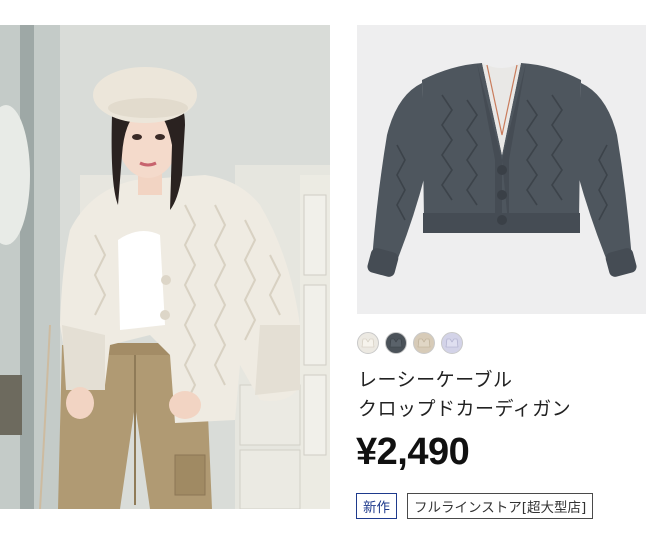  What do you see at coordinates (413, 452) in the screenshot?
I see `product-price: ¥2,490` at bounding box center [413, 452].